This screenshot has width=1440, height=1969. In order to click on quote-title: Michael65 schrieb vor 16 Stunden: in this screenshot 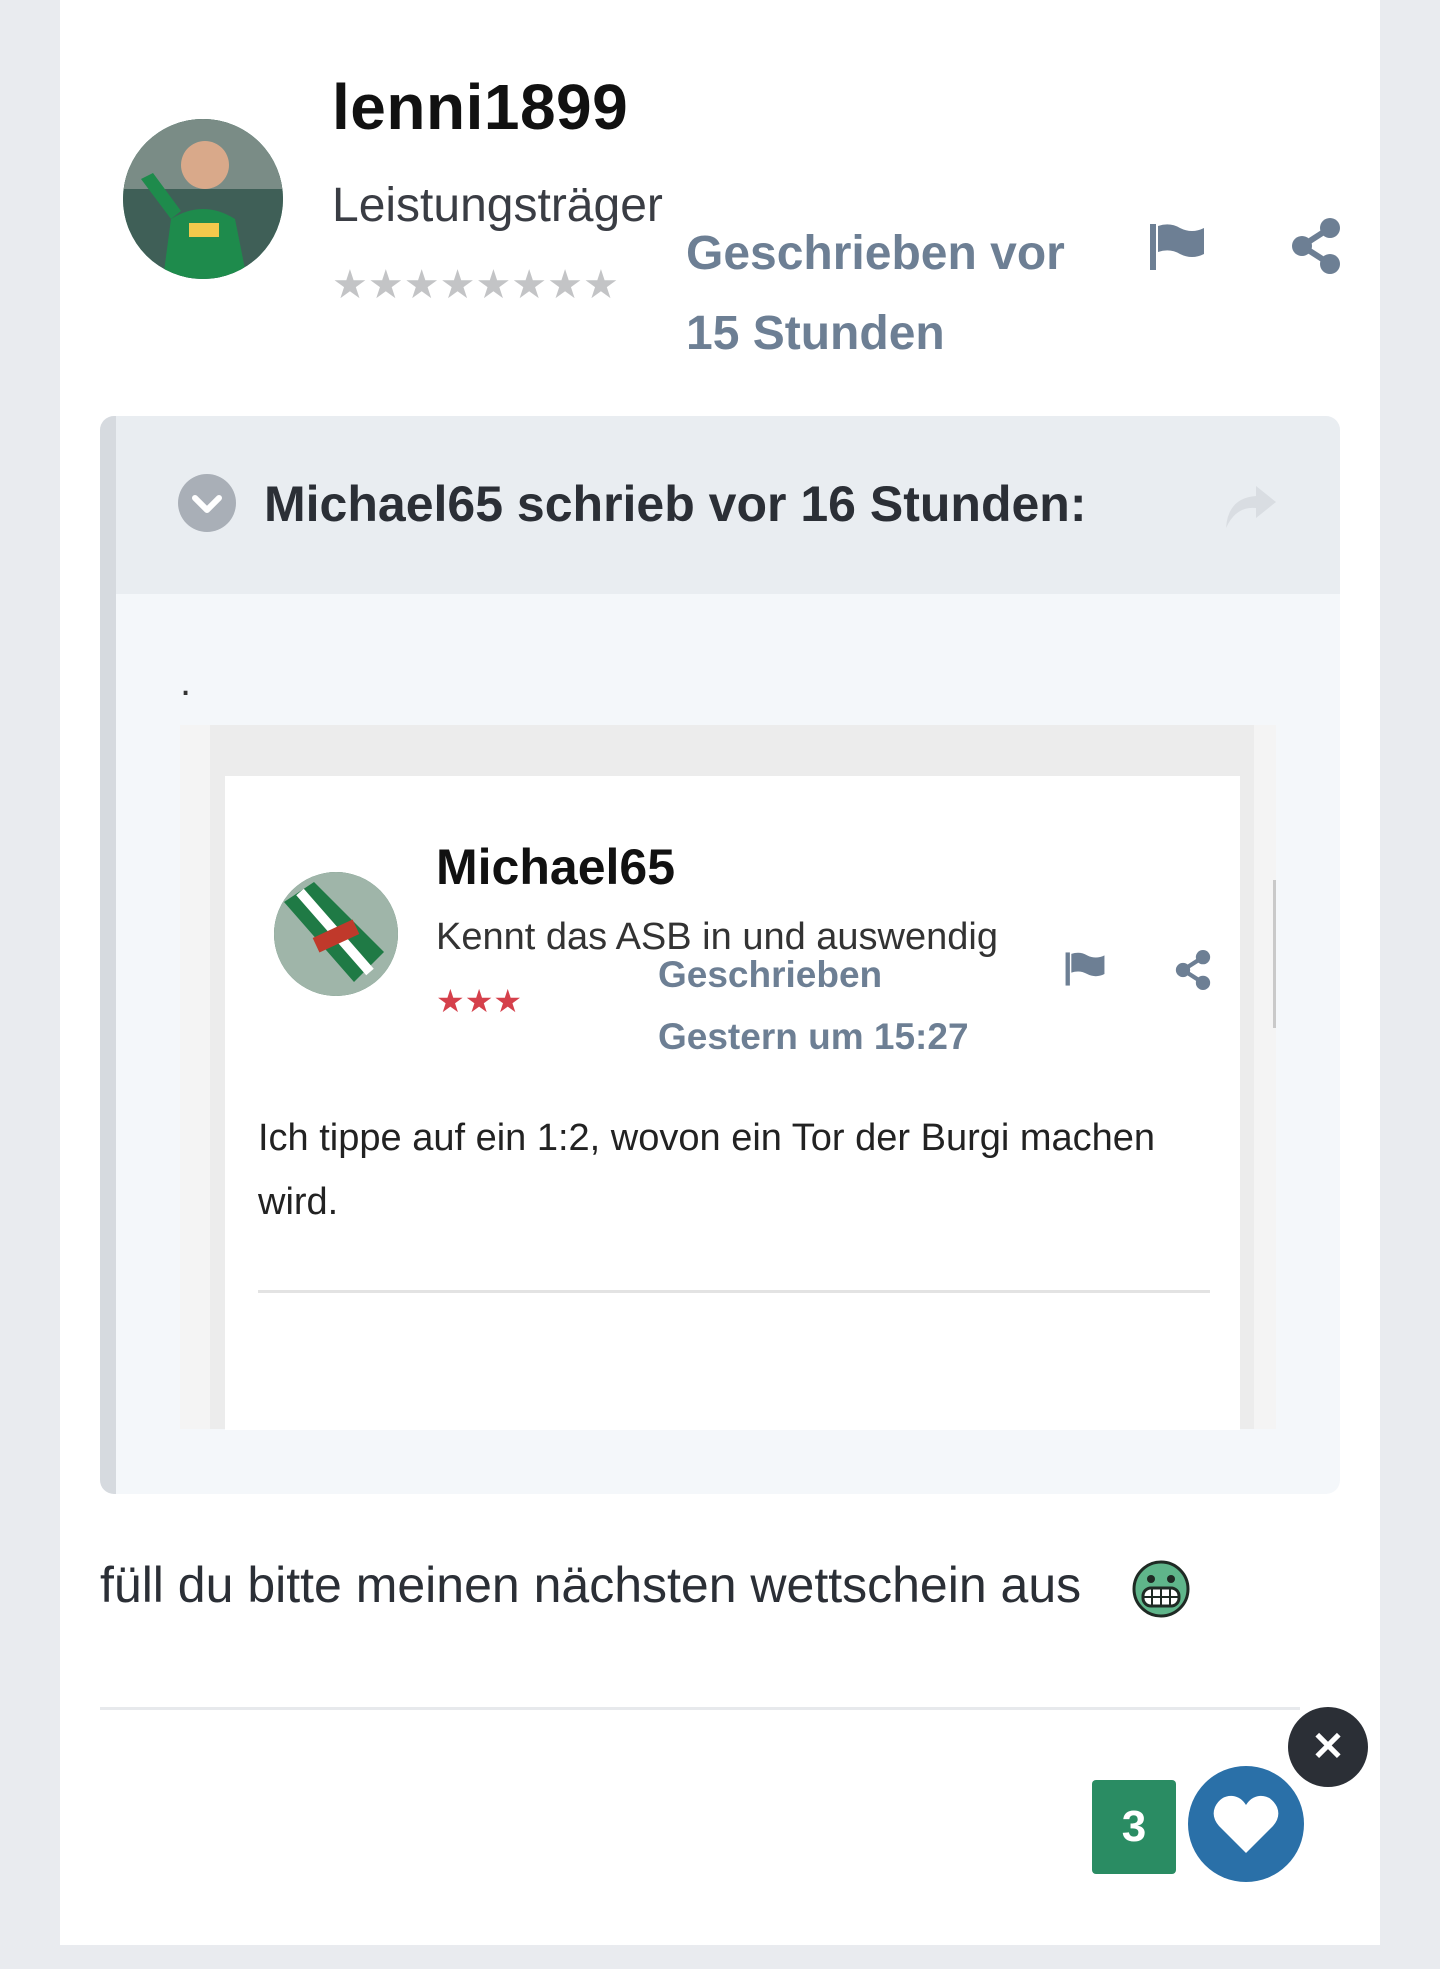, I will do `click(675, 504)`.